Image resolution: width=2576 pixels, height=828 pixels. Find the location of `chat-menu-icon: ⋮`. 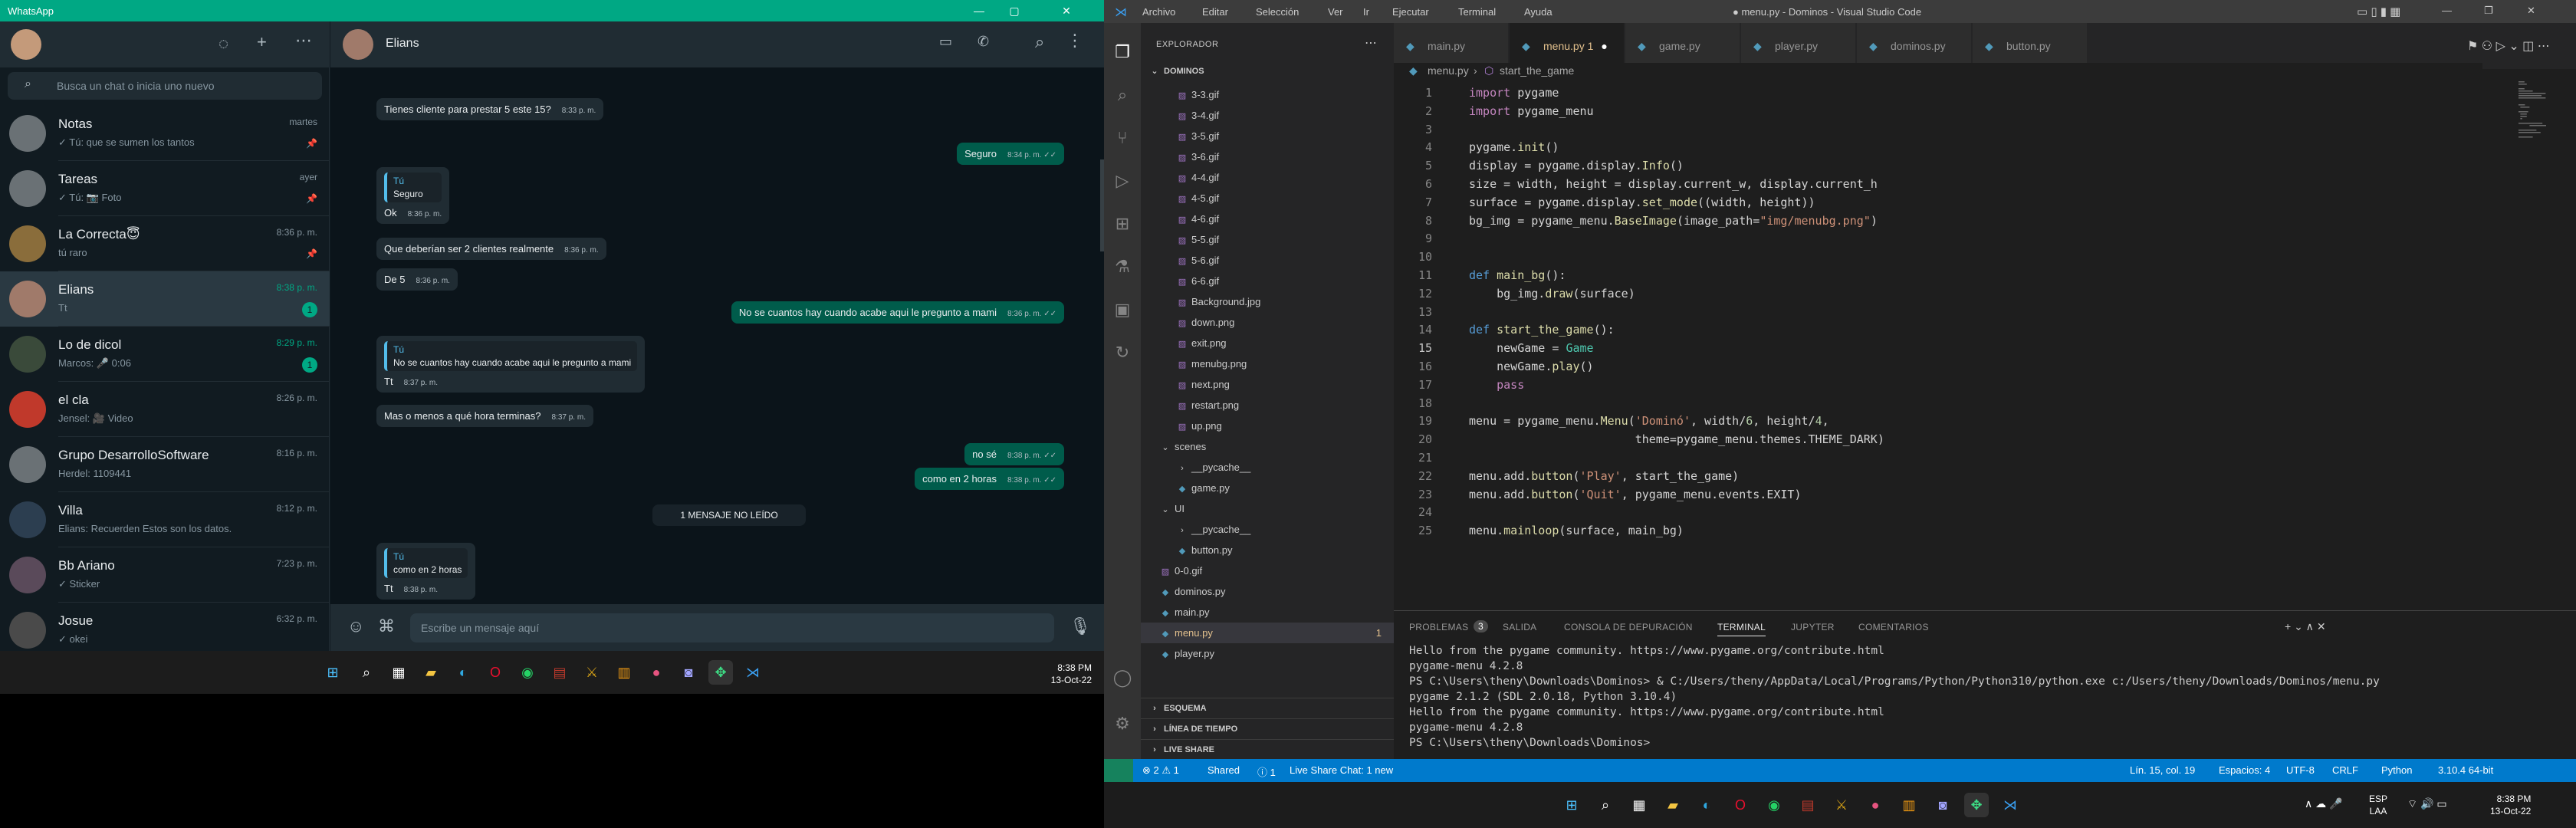

chat-menu-icon: ⋮ is located at coordinates (1074, 41).